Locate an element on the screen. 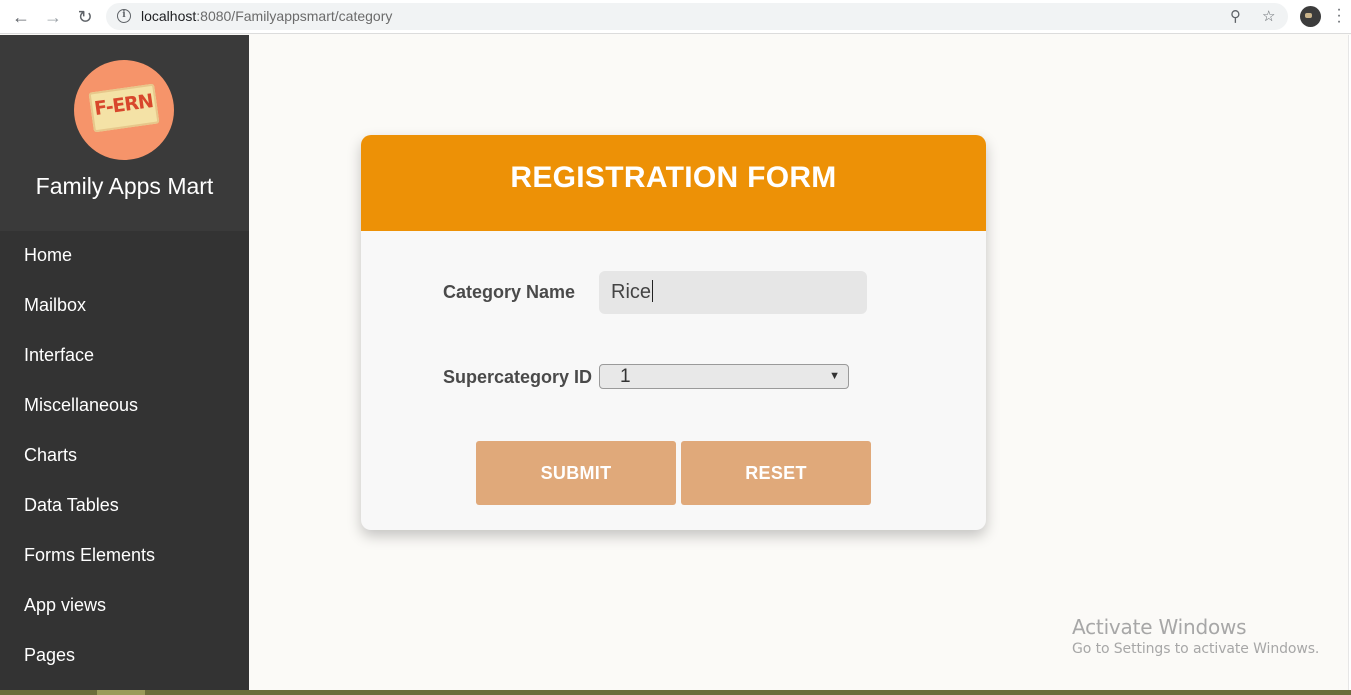  activate-windows-title: Activate Windows is located at coordinates (1159, 627).